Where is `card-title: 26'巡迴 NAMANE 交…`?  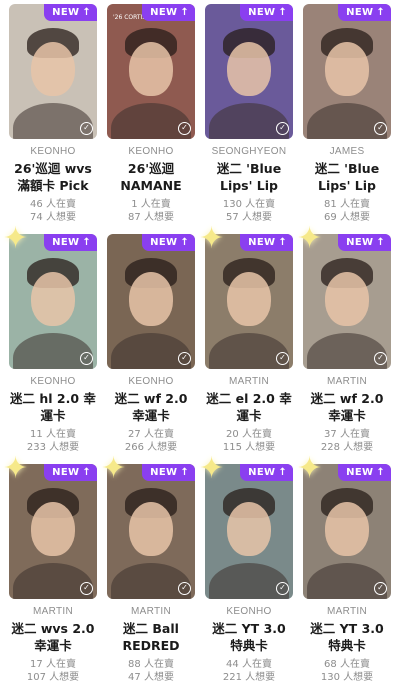
card-title: 26'巡迴 NAMANE 交… is located at coordinates (151, 177).